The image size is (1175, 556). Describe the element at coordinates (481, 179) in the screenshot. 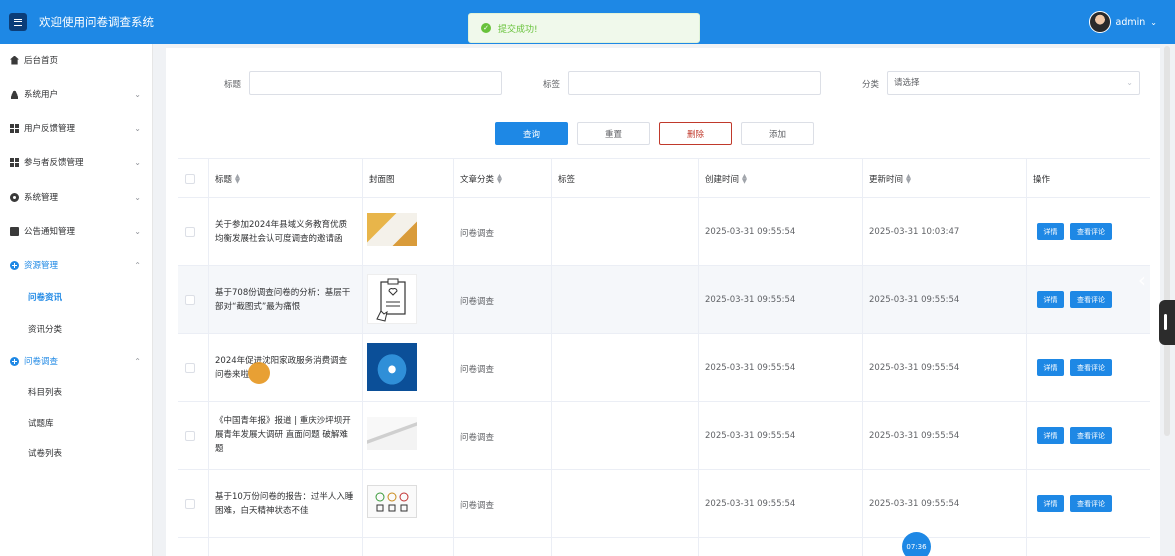

I see `header-category: 文章分类 ▲ ▼` at that location.